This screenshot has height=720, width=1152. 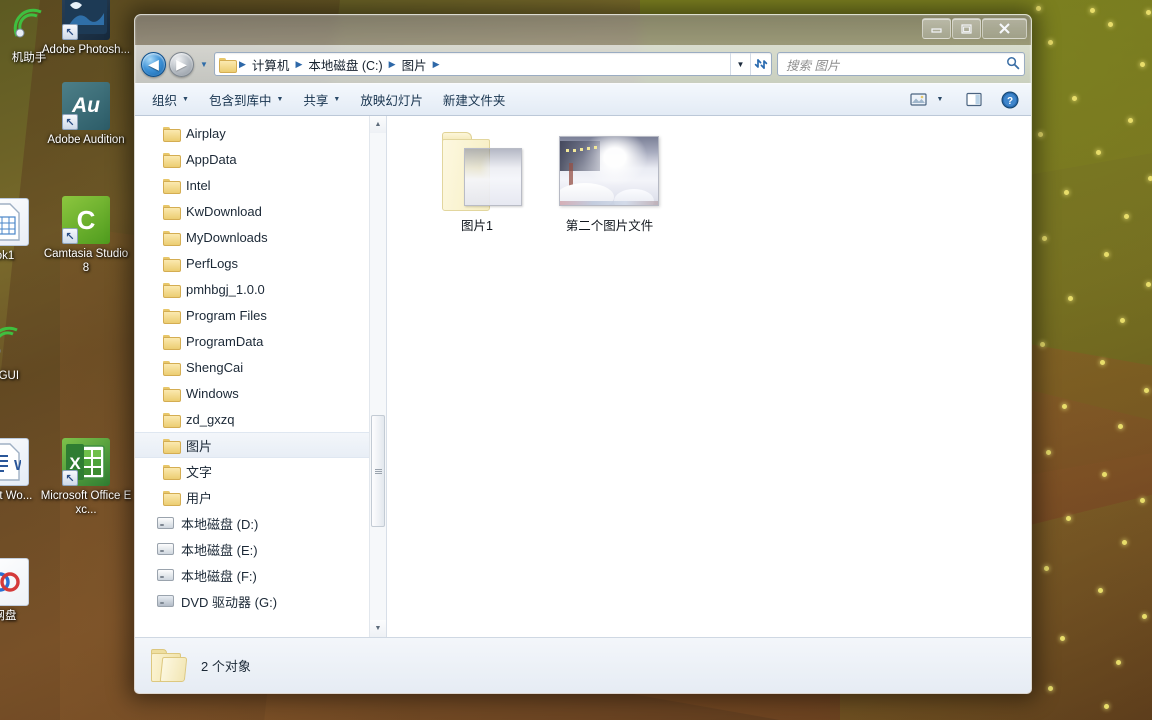 I want to click on maximize-button, so click(x=966, y=28).